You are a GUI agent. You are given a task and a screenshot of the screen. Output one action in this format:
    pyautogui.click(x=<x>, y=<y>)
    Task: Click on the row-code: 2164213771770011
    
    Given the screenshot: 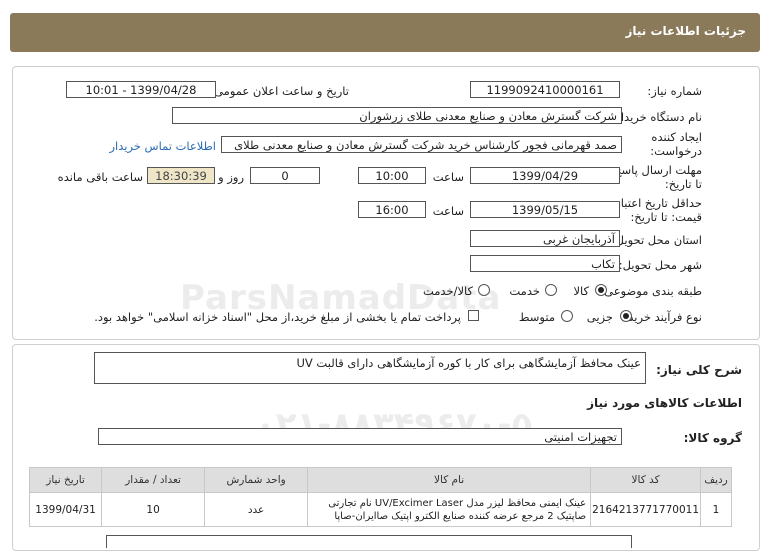 What is the action you would take?
    pyautogui.click(x=645, y=509)
    